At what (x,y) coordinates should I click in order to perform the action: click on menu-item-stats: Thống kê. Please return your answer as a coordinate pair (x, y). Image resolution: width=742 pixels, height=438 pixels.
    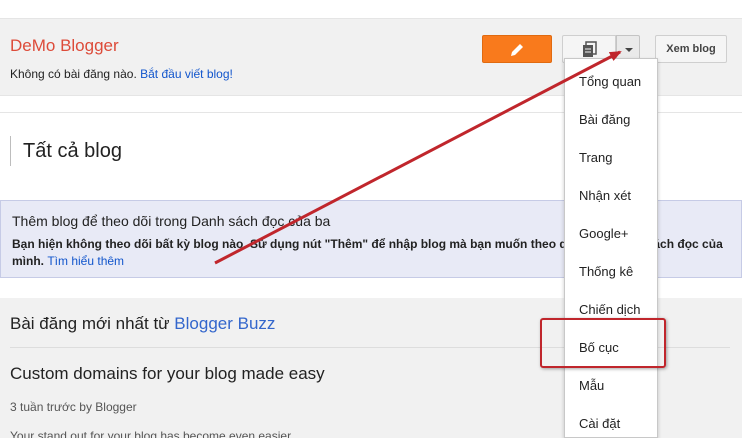
    Looking at the image, I should click on (611, 272).